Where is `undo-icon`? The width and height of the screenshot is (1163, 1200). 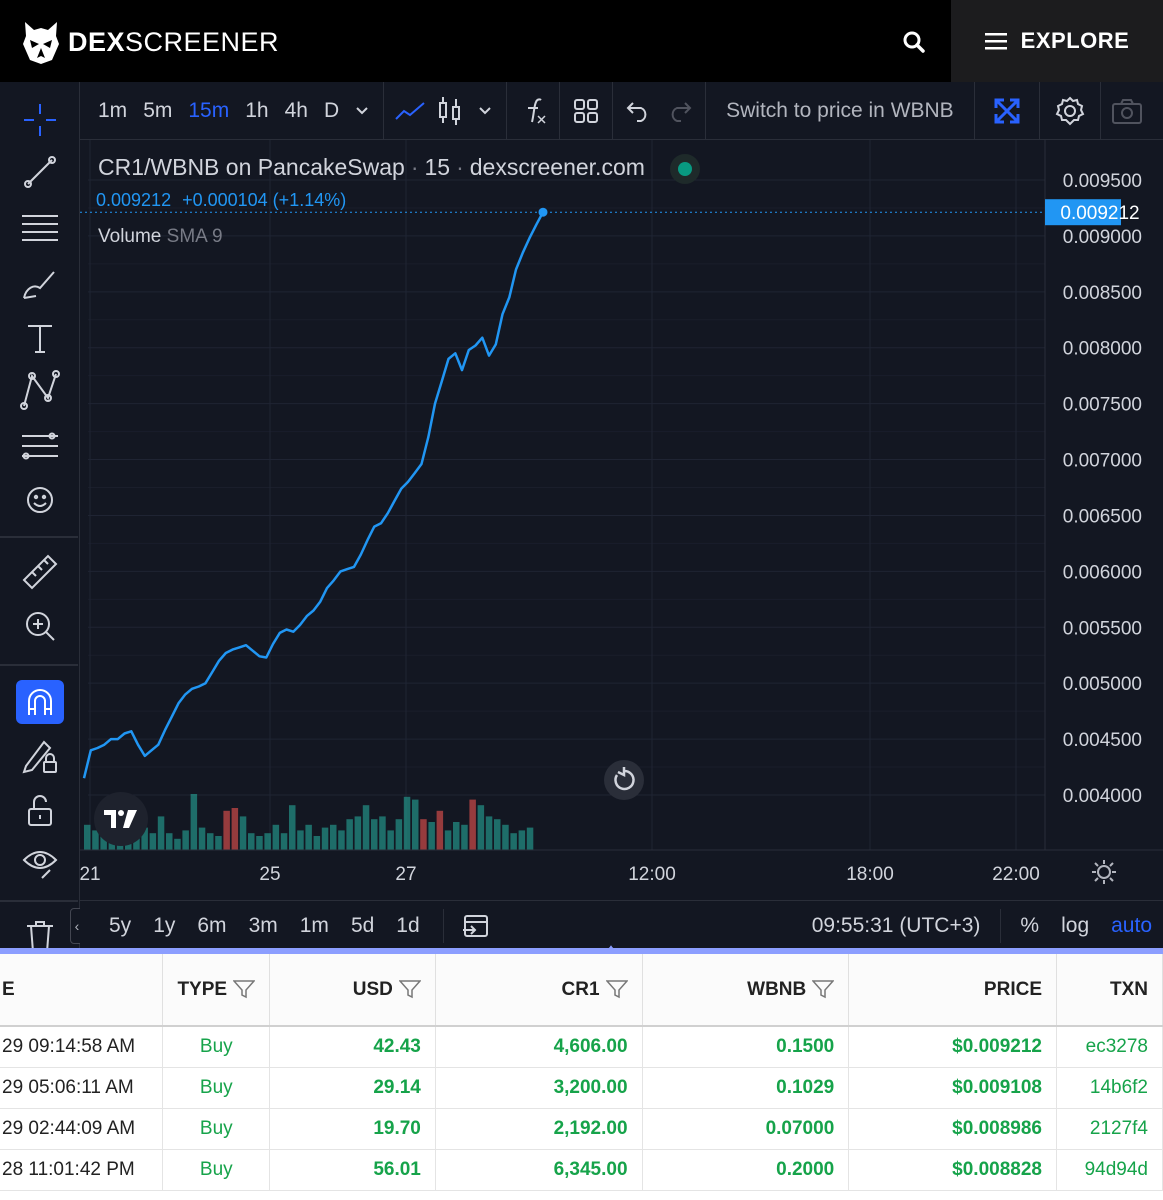 undo-icon is located at coordinates (636, 111).